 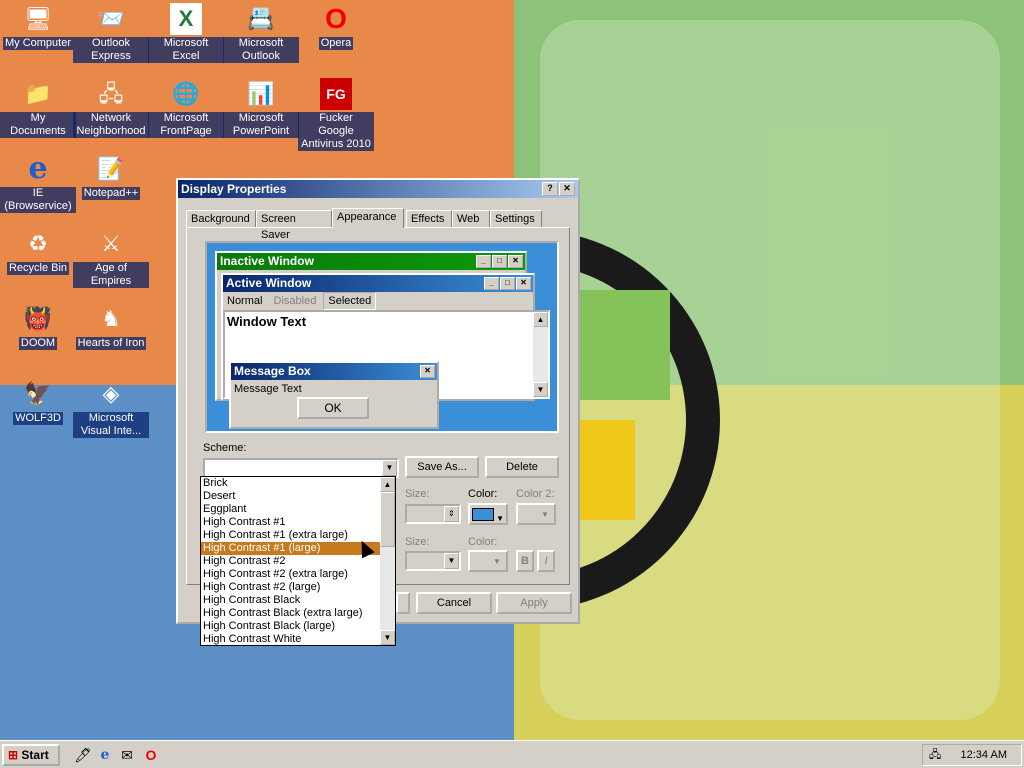 What do you see at coordinates (151, 755) in the screenshot?
I see `opera-quicklaunch-icon: O` at bounding box center [151, 755].